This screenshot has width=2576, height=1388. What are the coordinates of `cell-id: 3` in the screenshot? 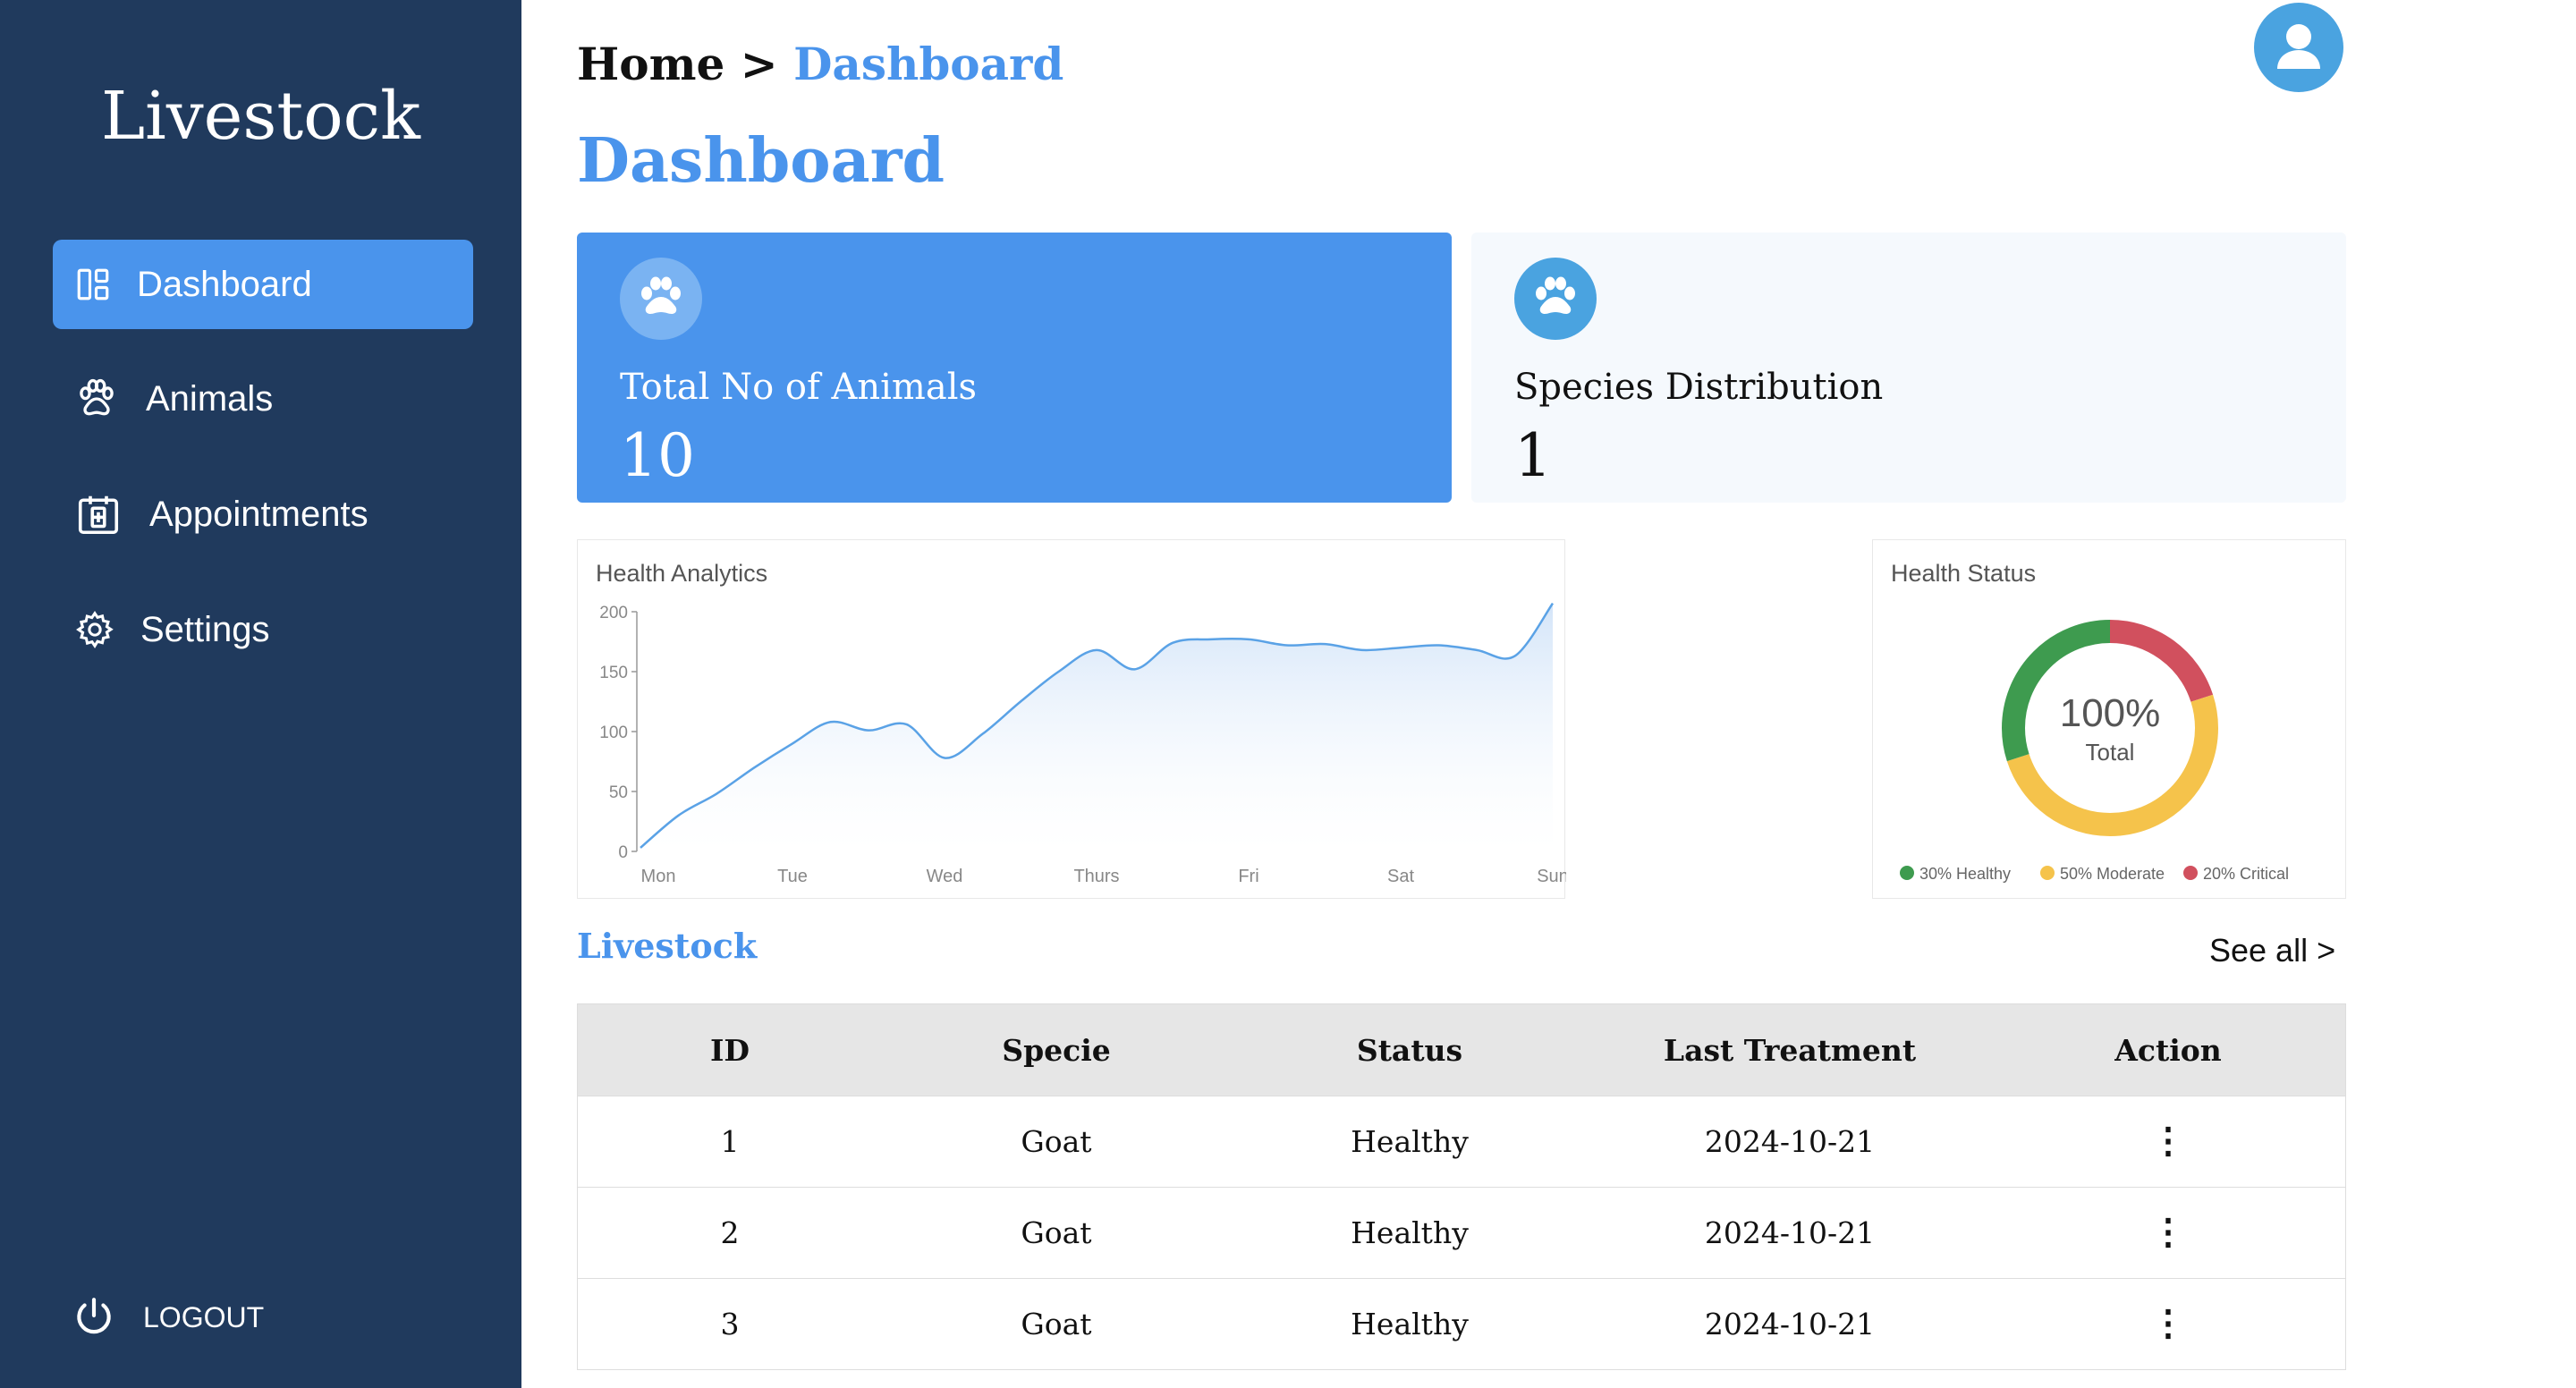 It's located at (730, 1324).